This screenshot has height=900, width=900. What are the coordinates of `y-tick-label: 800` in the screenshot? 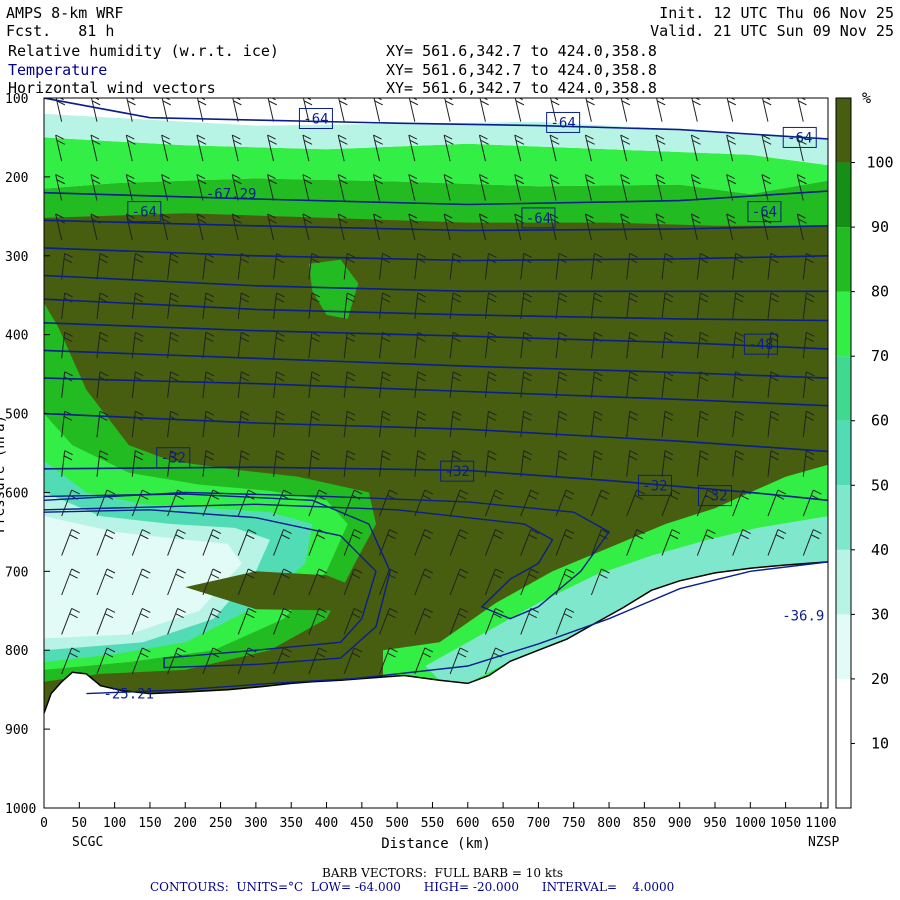 It's located at (16, 651).